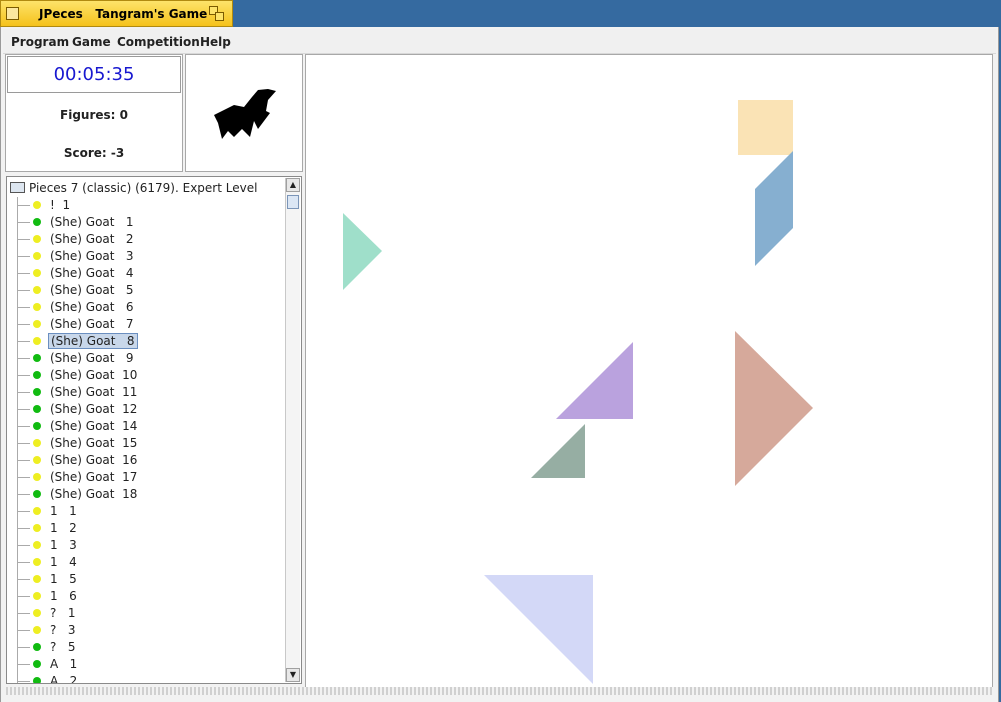 This screenshot has width=1001, height=702. I want to click on tree-item: (She) Goat 4, so click(146, 273).